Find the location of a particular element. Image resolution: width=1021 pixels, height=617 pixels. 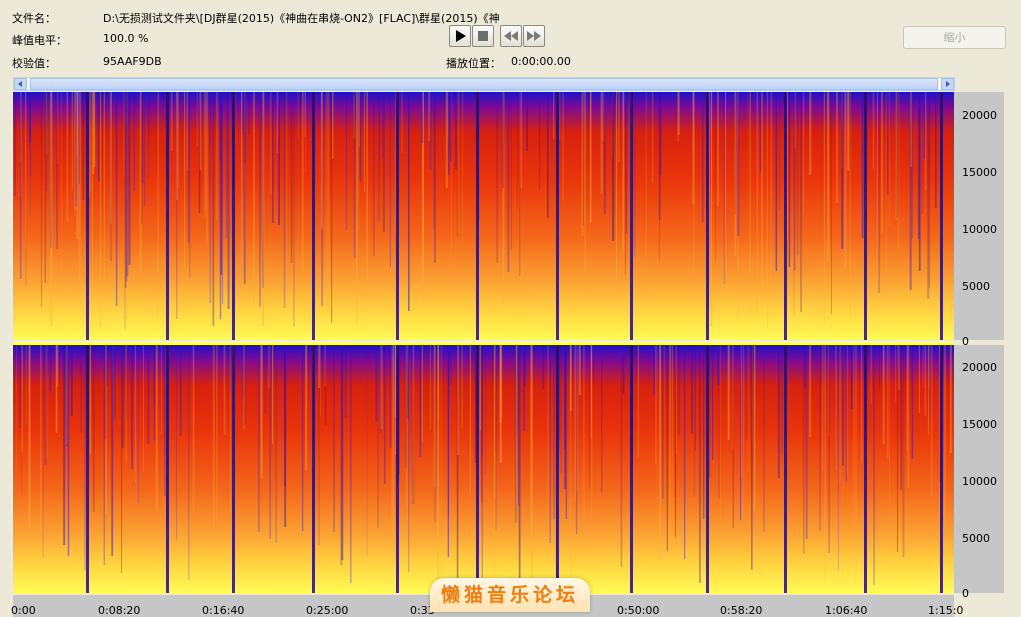

x-tick-label: 1:06:40 is located at coordinates (846, 610).